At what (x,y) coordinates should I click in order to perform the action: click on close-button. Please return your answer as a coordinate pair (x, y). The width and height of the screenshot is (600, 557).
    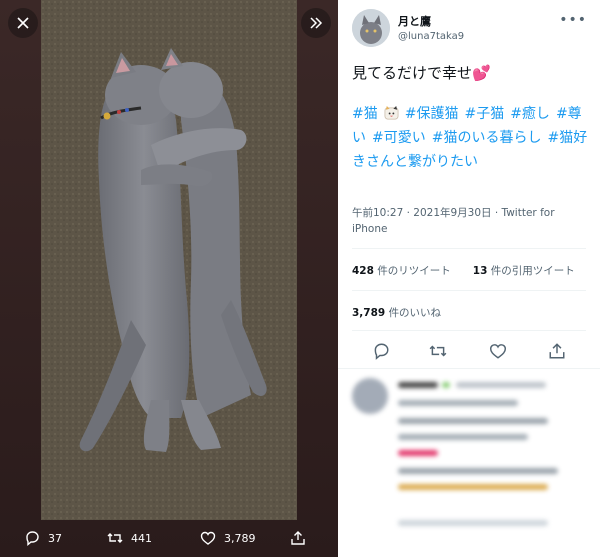
    Looking at the image, I should click on (23, 23).